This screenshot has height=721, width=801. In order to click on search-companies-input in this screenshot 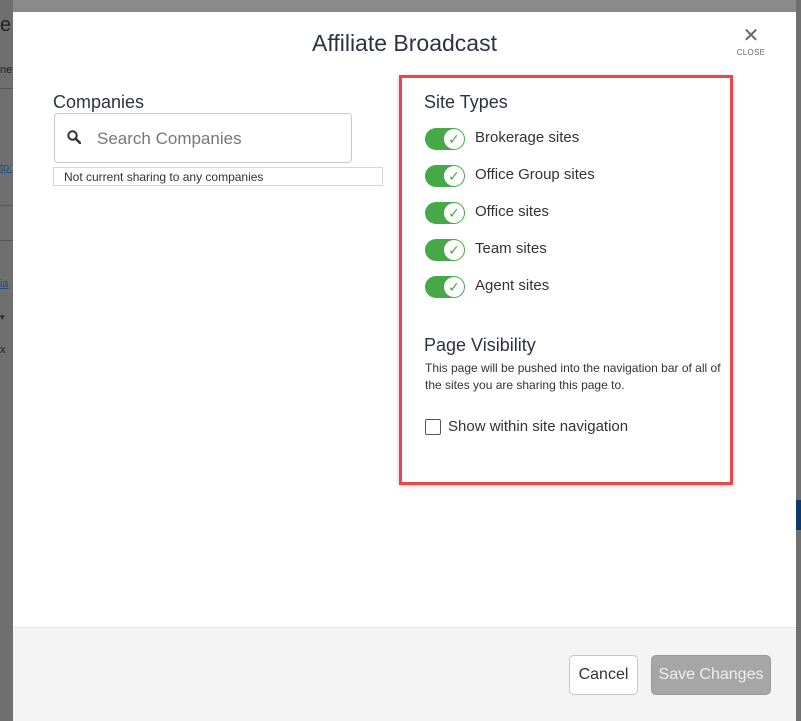, I will do `click(217, 139)`.